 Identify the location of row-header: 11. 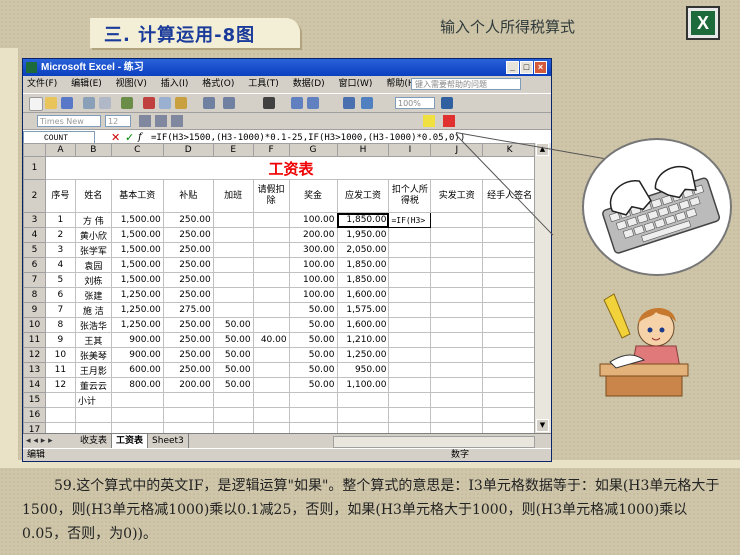
(34, 340).